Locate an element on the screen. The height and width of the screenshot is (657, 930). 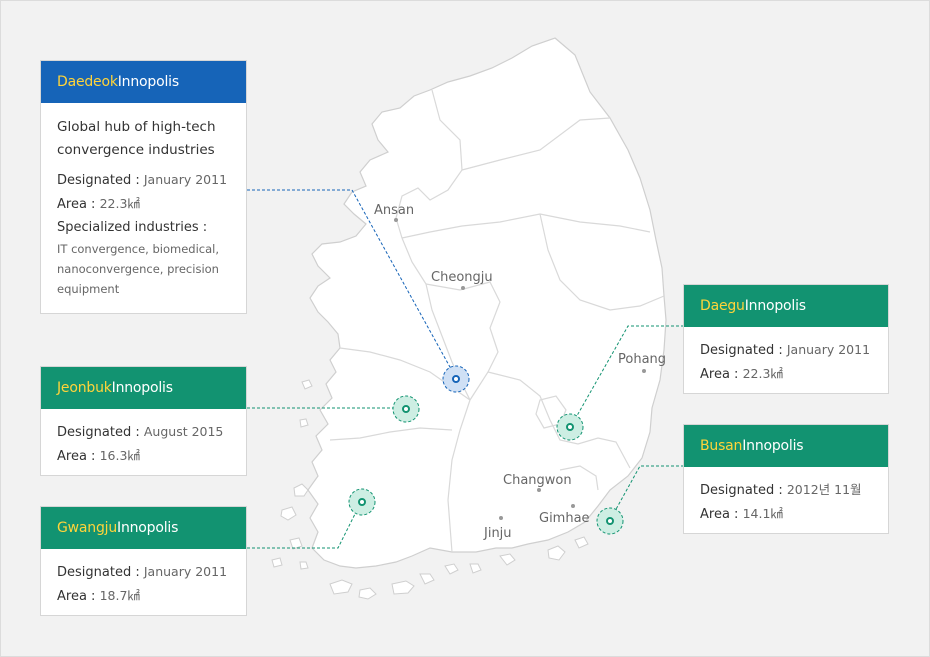
jeonbuk-card-header: JeonbukInnopolis is located at coordinates (143, 388).